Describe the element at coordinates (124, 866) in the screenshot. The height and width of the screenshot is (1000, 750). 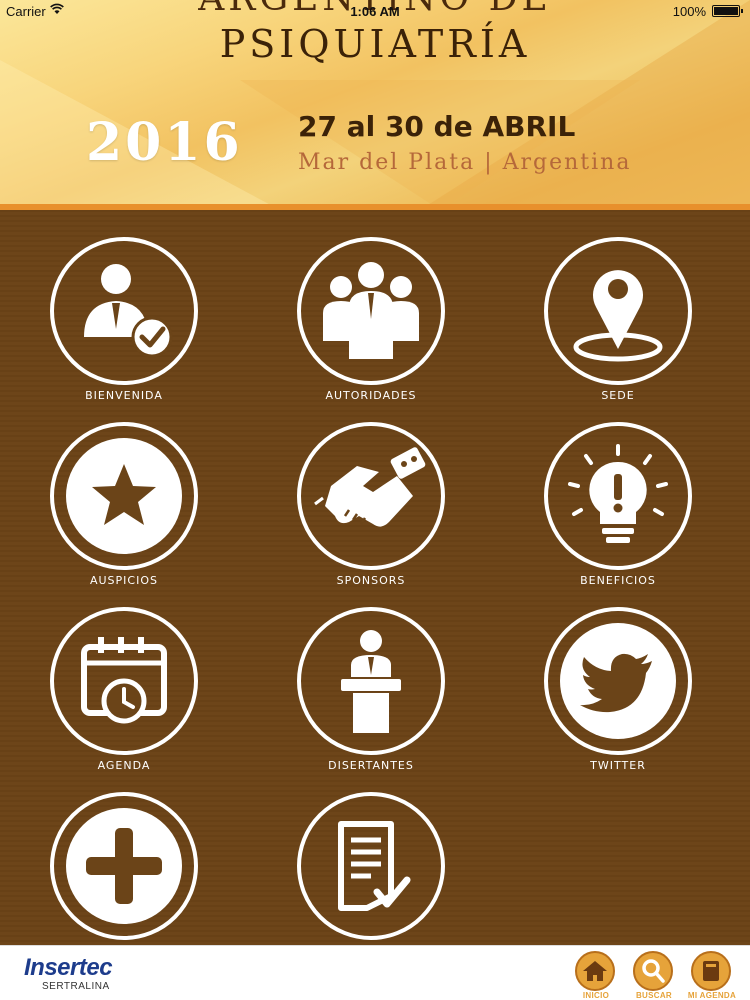
I see `plus-icon` at that location.